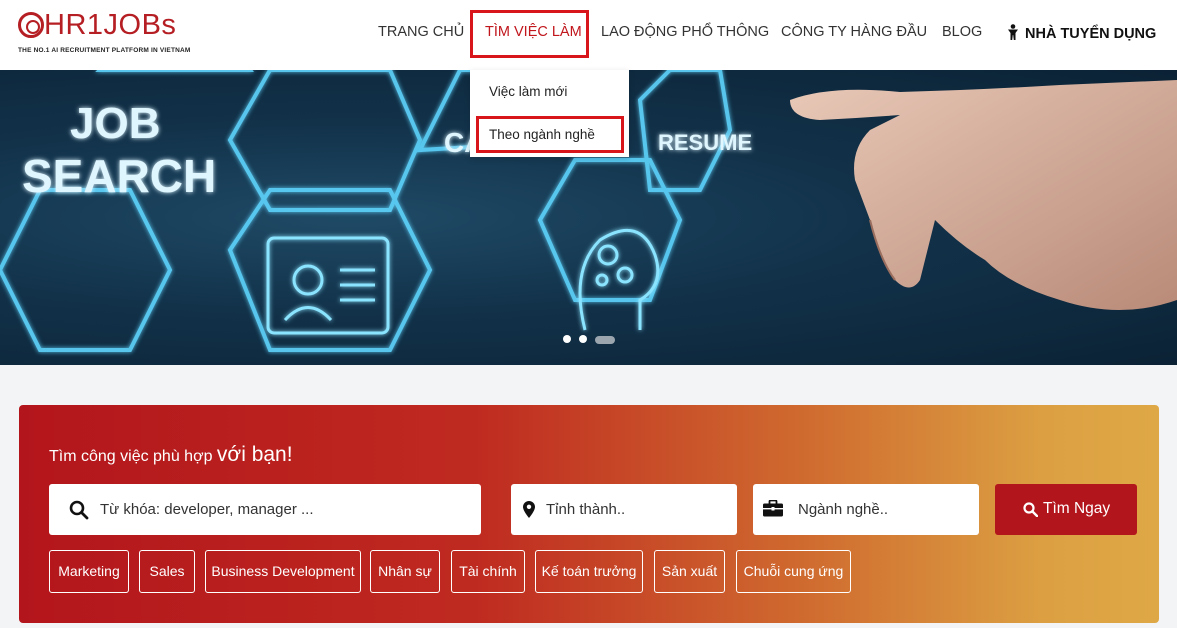 Image resolution: width=1177 pixels, height=628 pixels. I want to click on tag-chief-accountant: Kế toán trưởng, so click(589, 571).